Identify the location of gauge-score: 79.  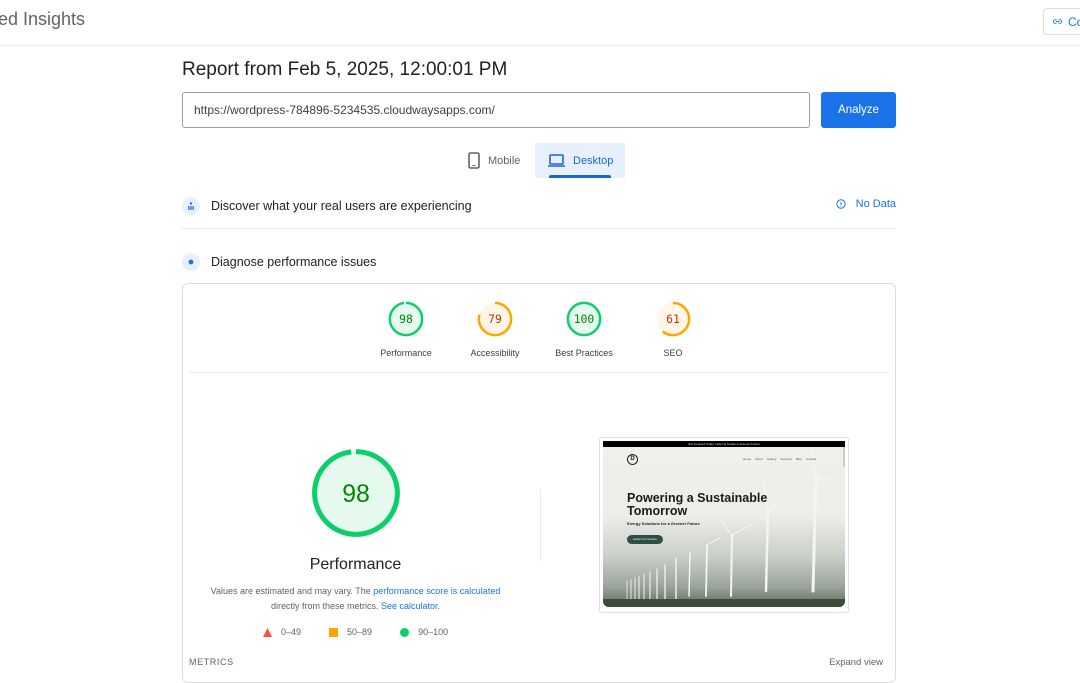
(495, 319).